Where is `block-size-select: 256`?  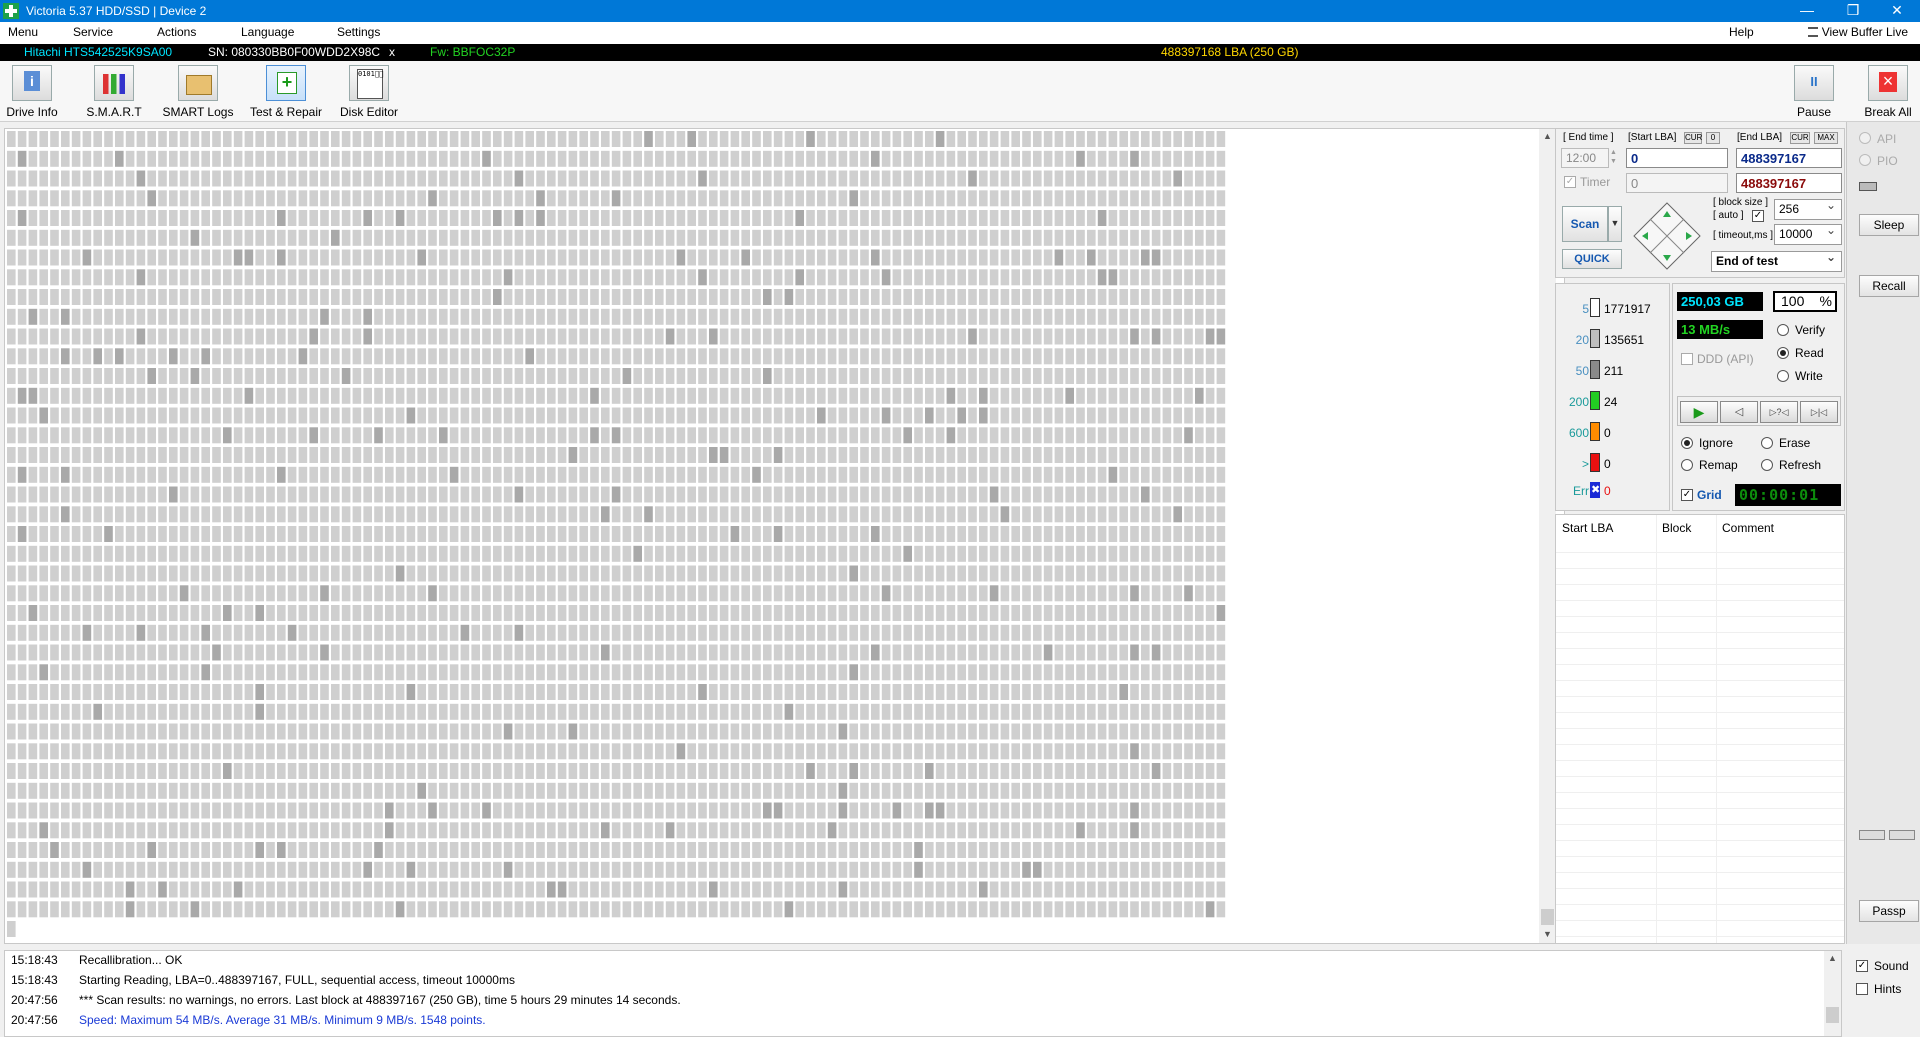
block-size-select: 256 is located at coordinates (1808, 209).